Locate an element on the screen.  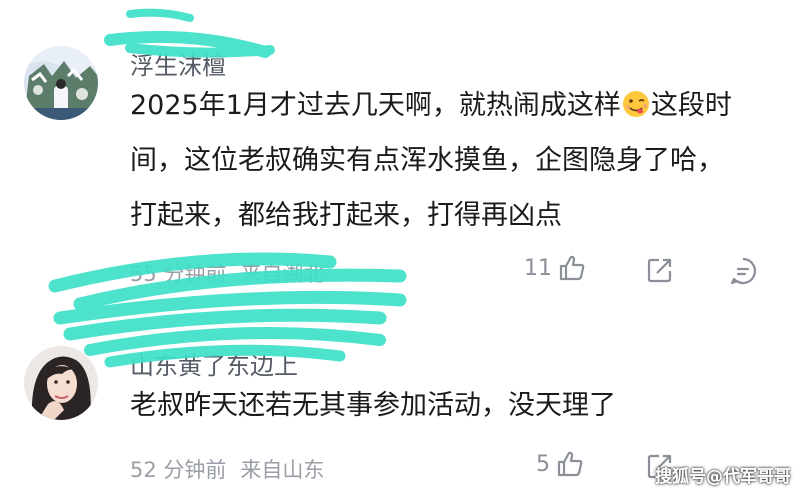
thumbs-up-icon is located at coordinates (570, 464).